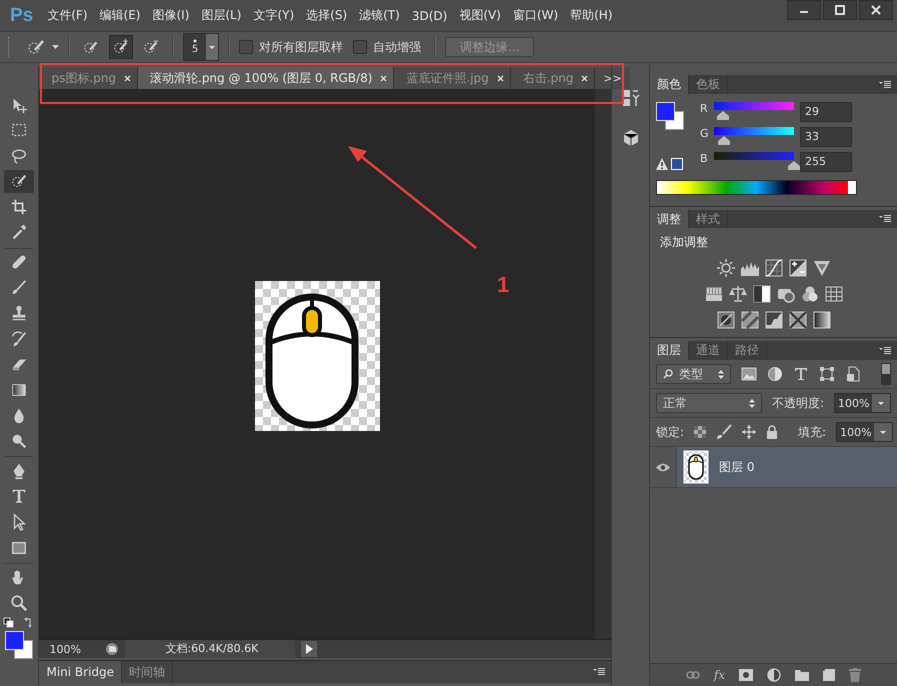  I want to click on new-layer-icon, so click(829, 675).